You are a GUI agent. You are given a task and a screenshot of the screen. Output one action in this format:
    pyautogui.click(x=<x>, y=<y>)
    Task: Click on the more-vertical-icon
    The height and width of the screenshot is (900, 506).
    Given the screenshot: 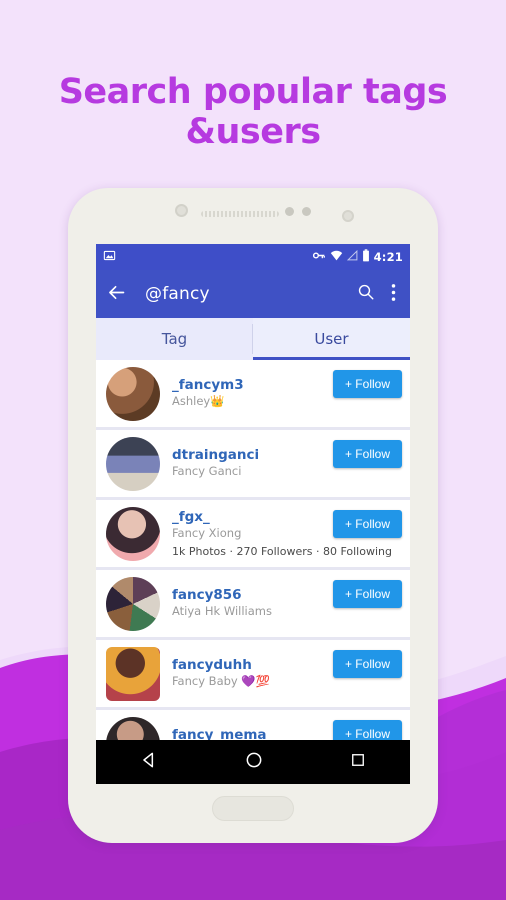 What is the action you would take?
    pyautogui.click(x=393, y=294)
    